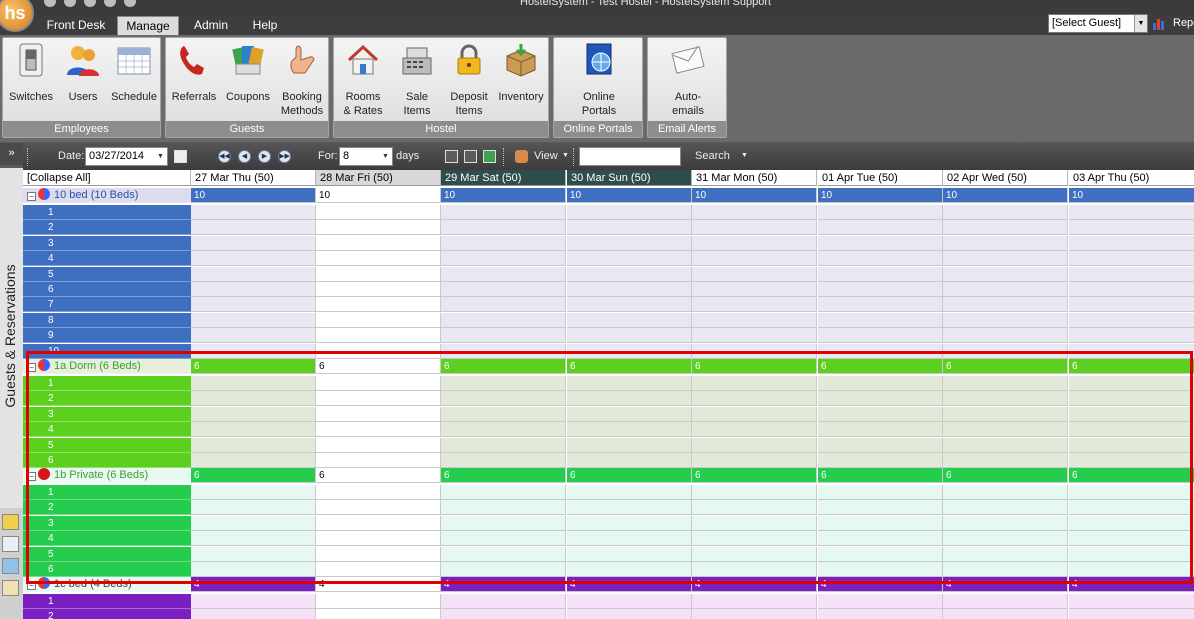 This screenshot has height=619, width=1194. Describe the element at coordinates (688, 79) in the screenshot. I see `auto-emails-button: Auto-emails` at that location.